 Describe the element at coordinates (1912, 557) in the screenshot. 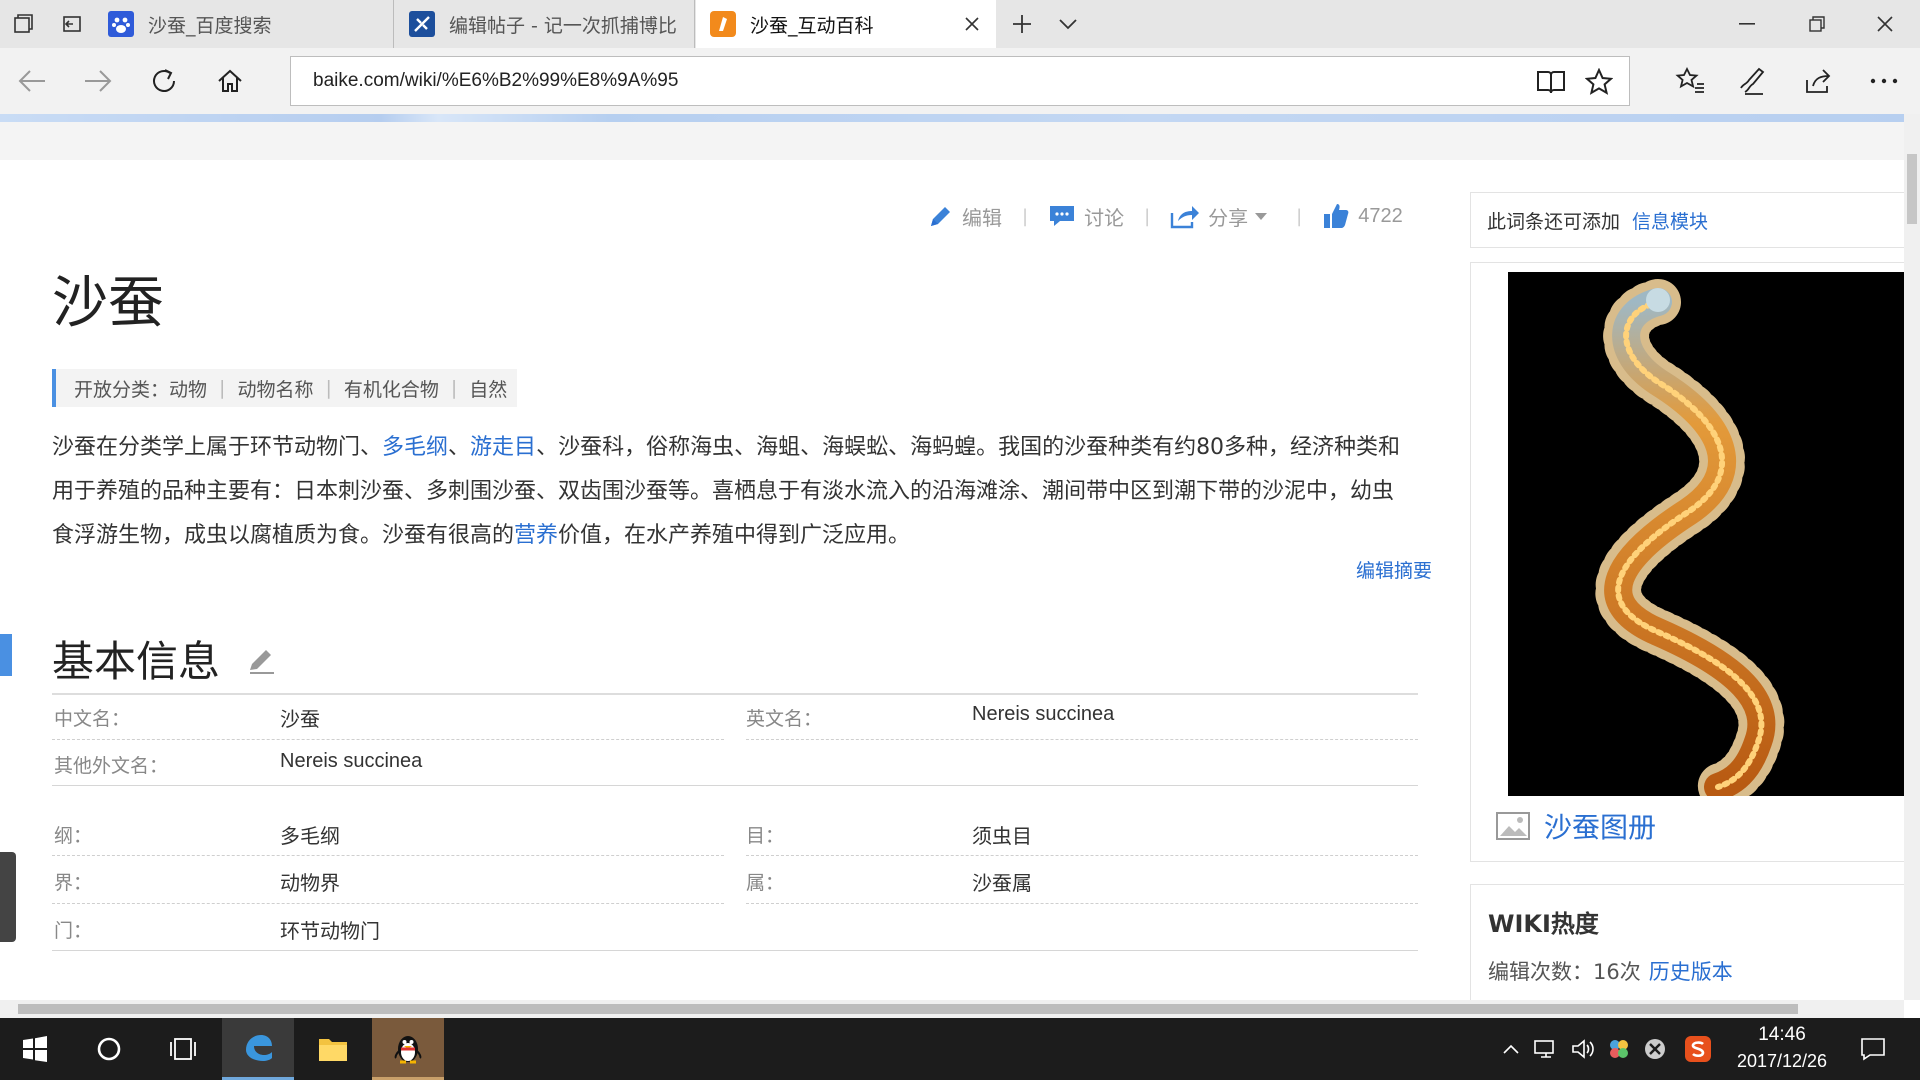

I see `vertical-scrollbar` at that location.